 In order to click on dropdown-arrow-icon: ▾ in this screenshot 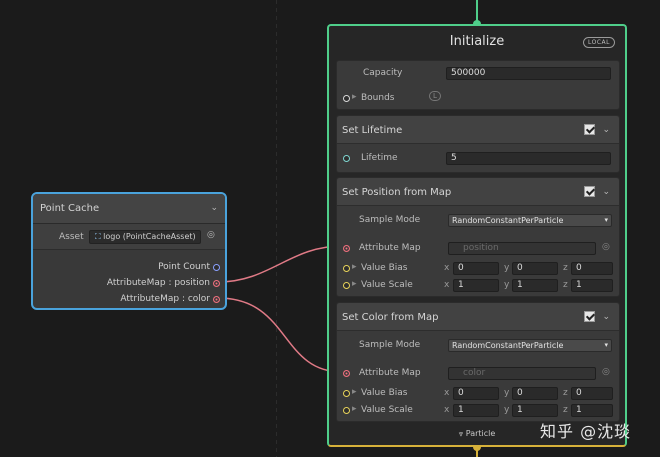, I will do `click(606, 220)`.